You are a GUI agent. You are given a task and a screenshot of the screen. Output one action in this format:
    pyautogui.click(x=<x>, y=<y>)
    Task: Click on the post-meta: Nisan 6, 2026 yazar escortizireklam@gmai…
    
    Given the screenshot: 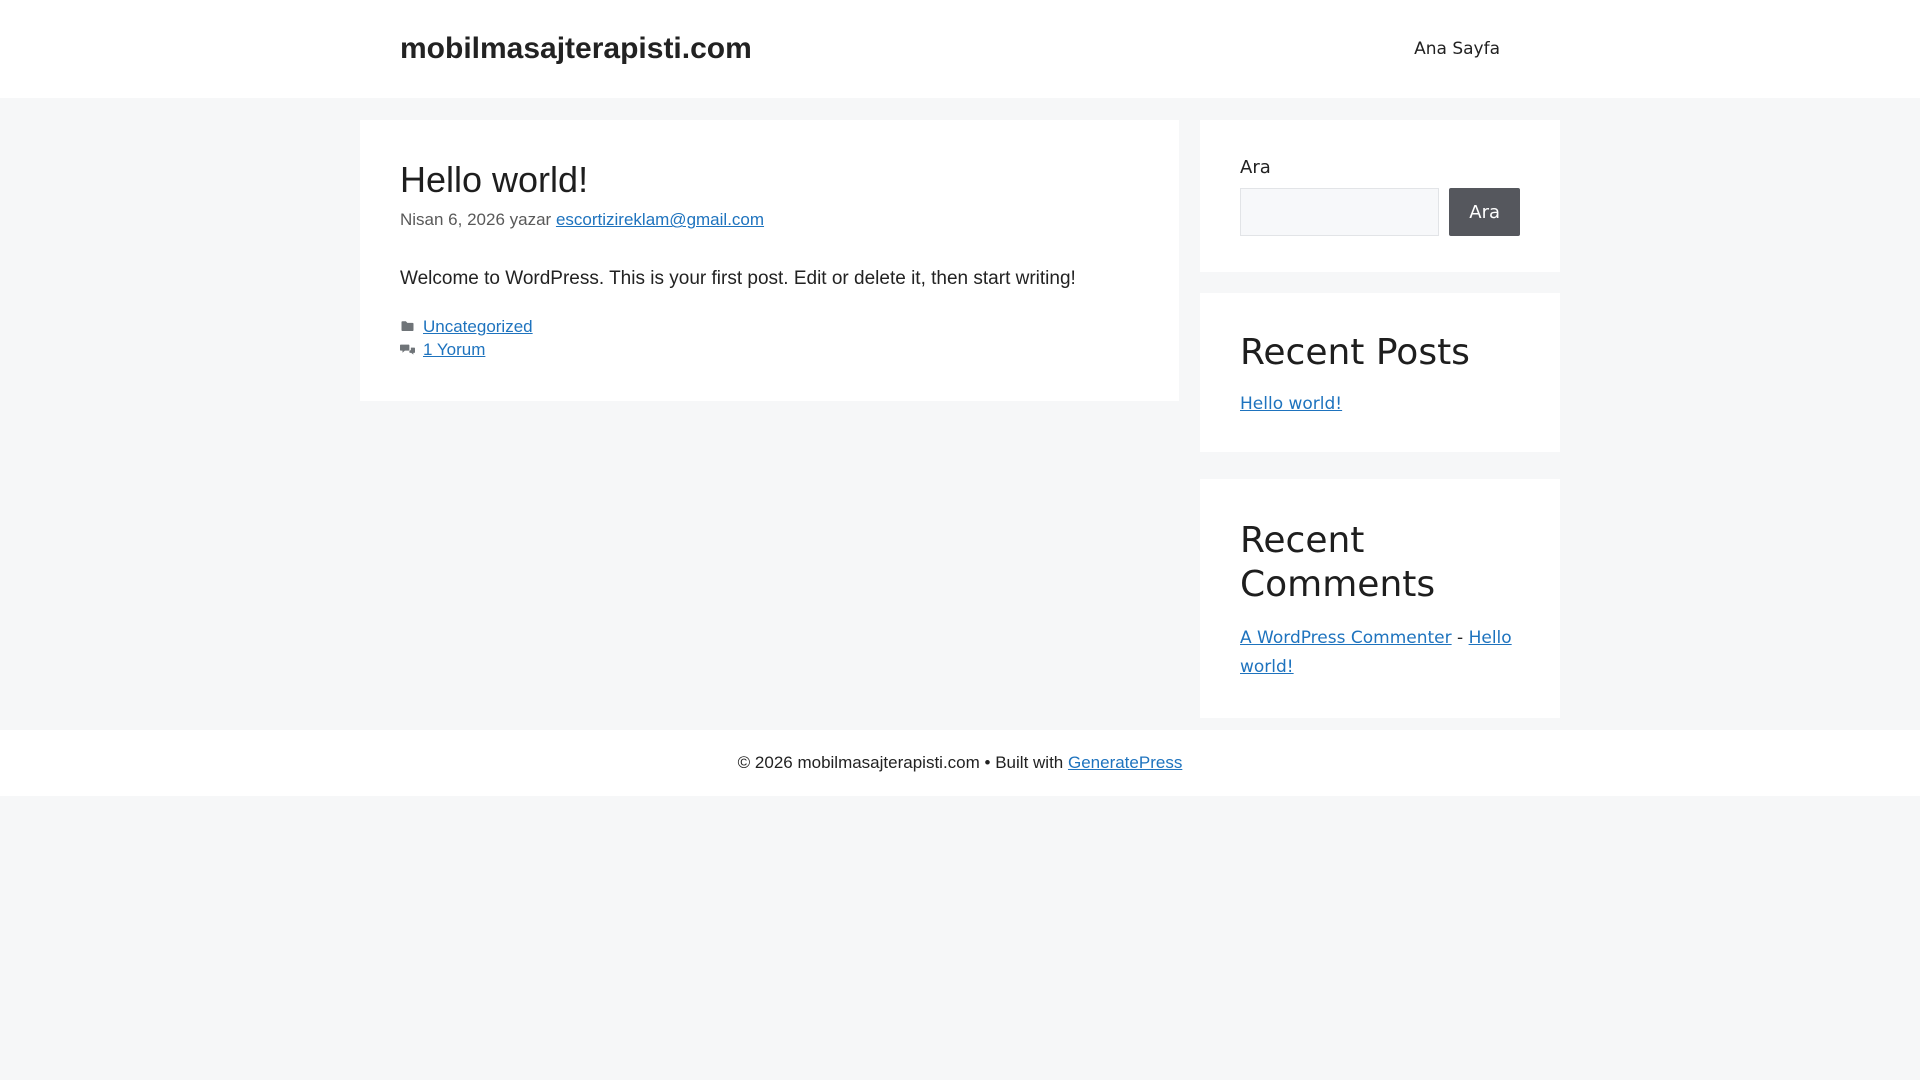 What is the action you would take?
    pyautogui.click(x=769, y=220)
    